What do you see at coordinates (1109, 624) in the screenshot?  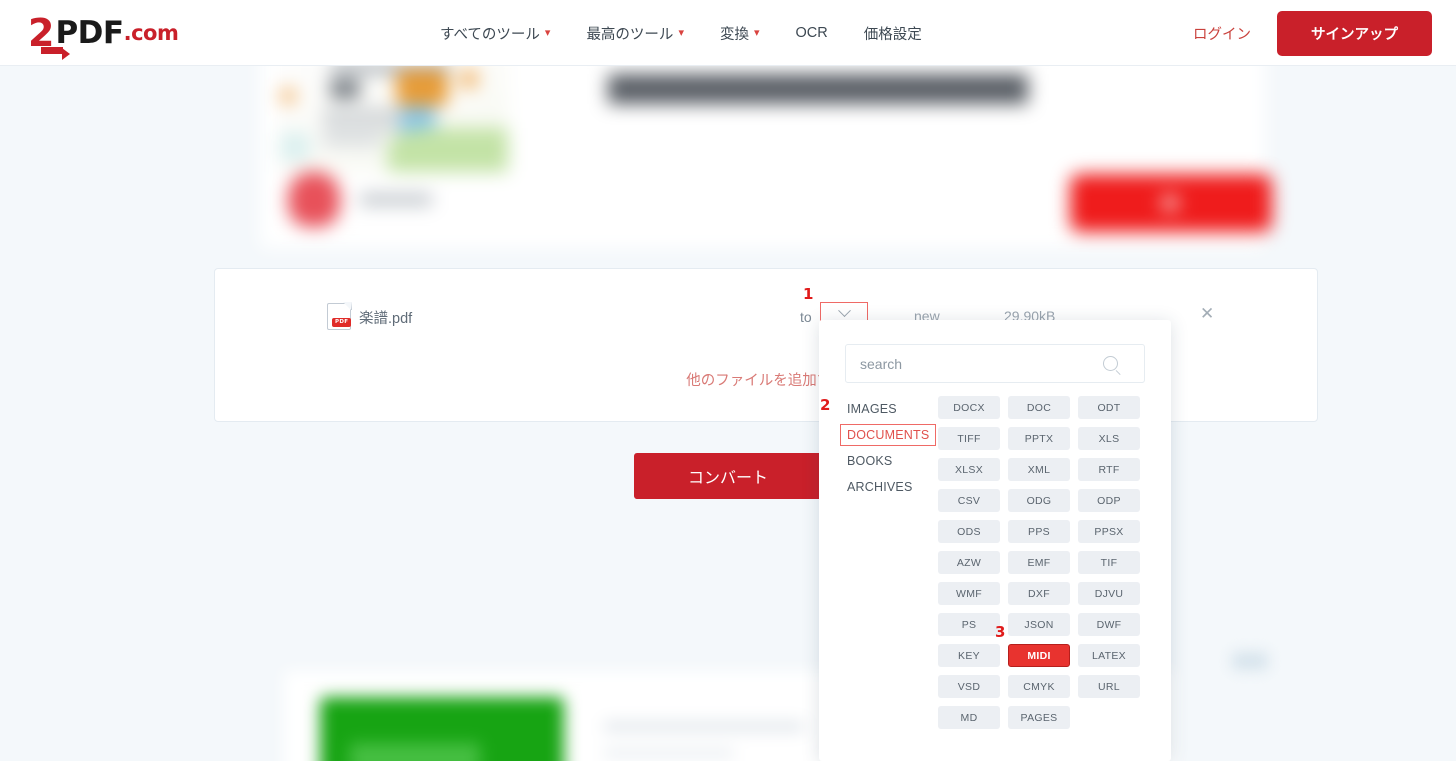 I see `format-chip-dwf: DWF` at bounding box center [1109, 624].